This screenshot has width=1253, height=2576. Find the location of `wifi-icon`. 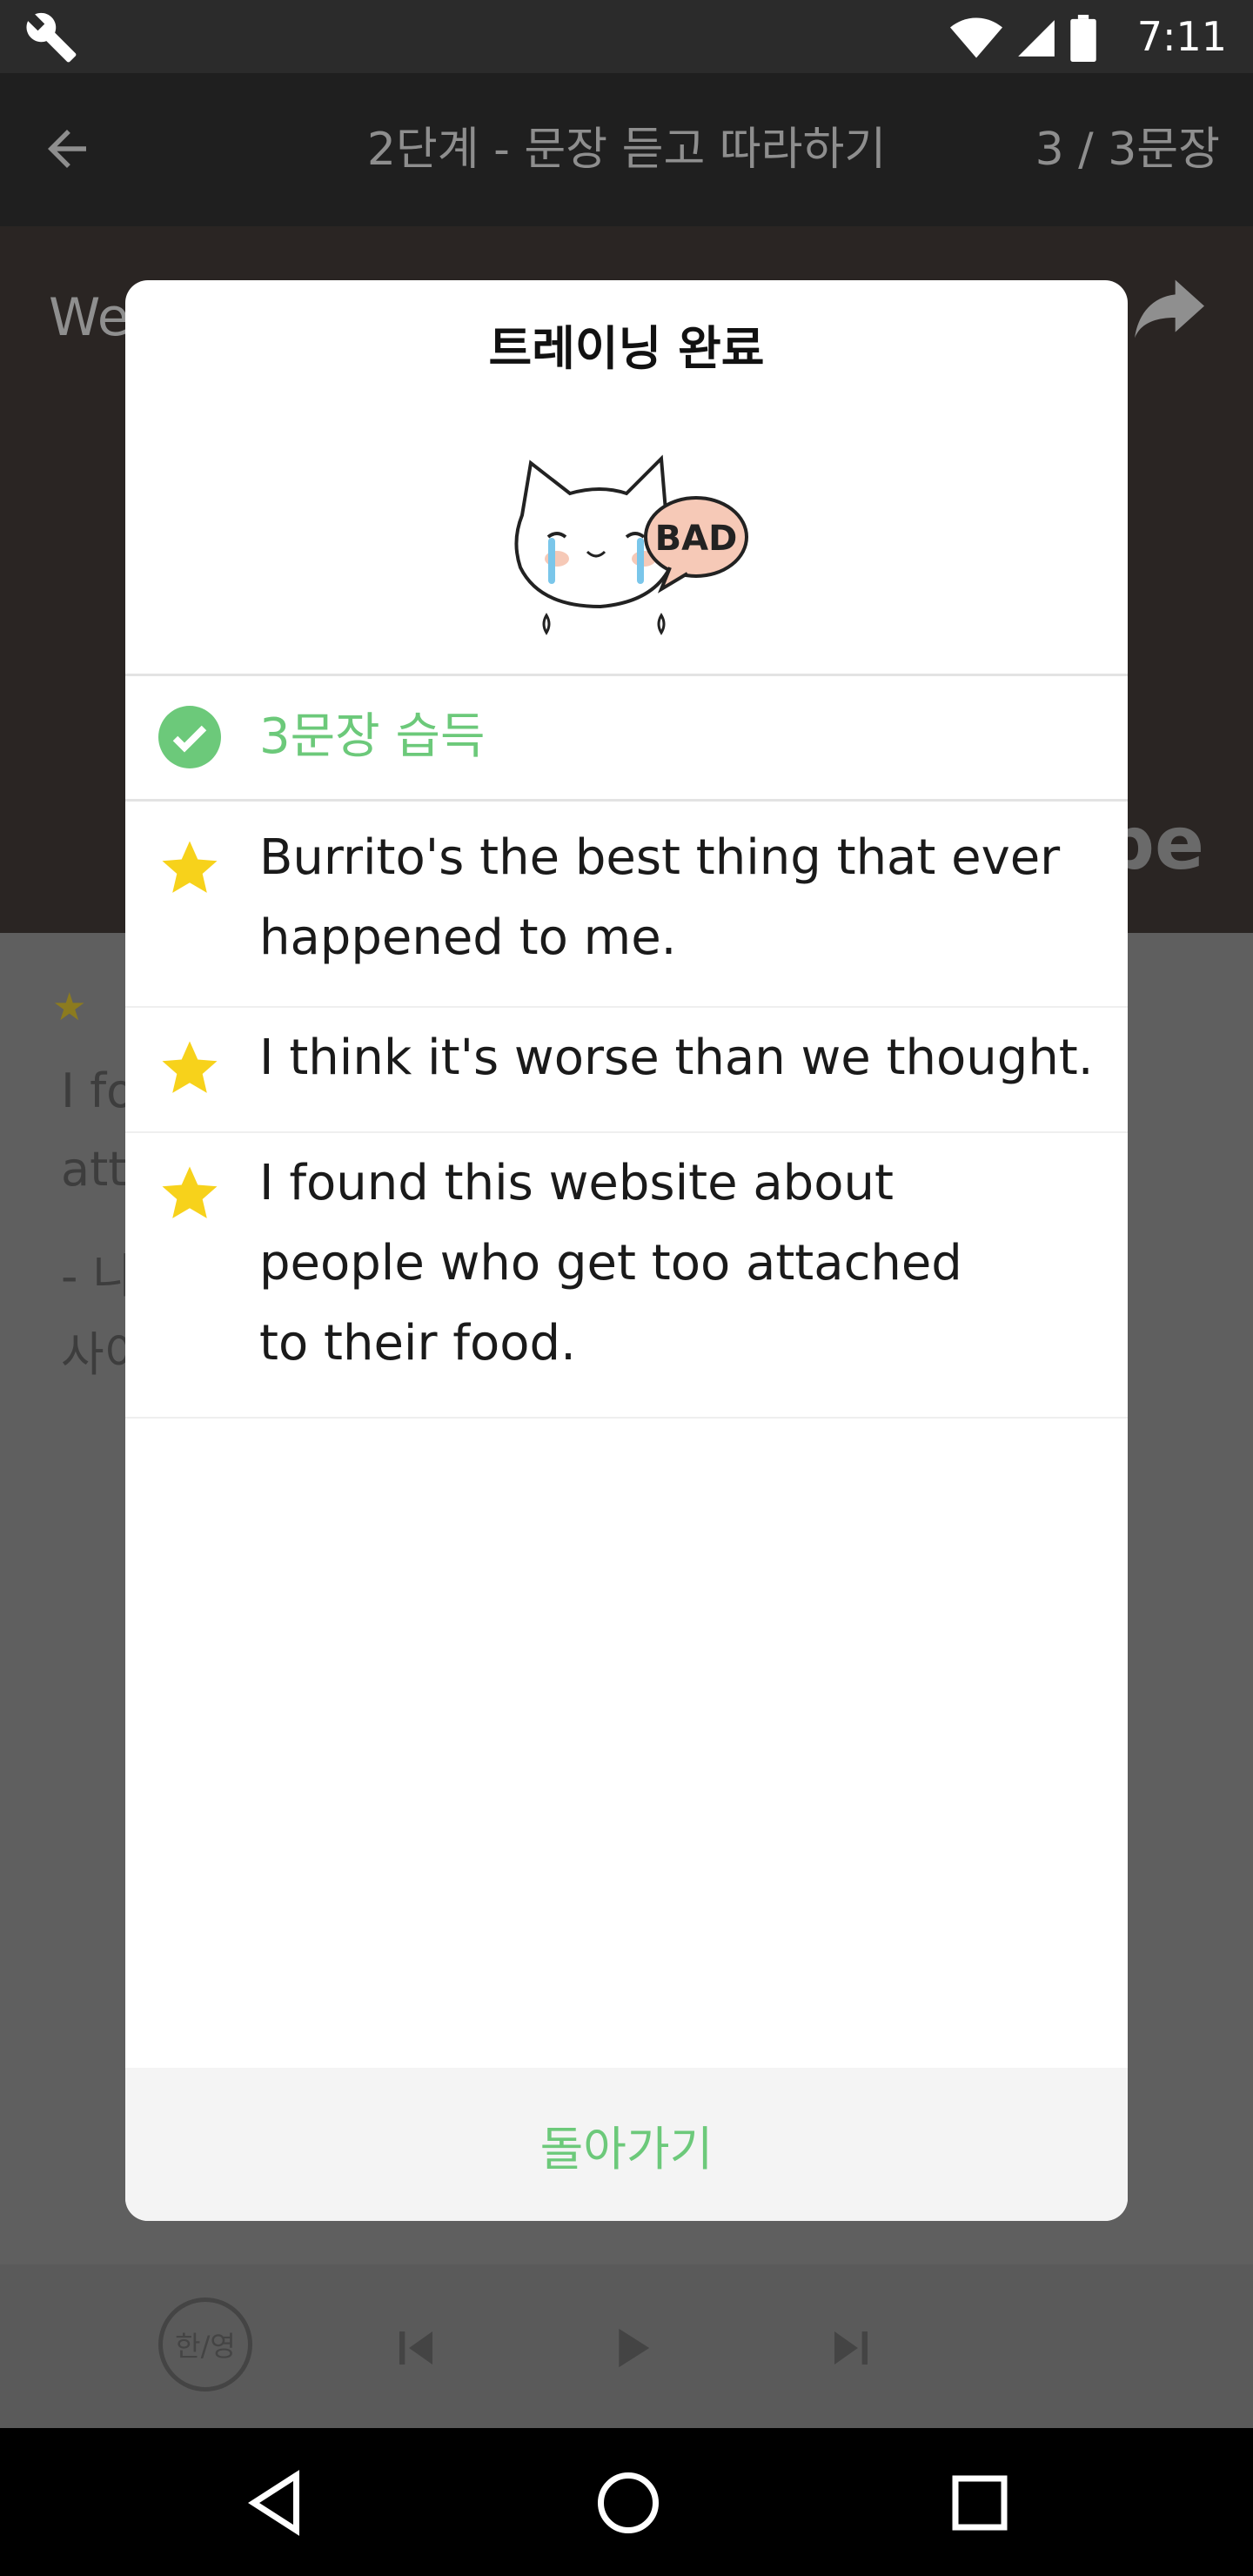

wifi-icon is located at coordinates (976, 37).